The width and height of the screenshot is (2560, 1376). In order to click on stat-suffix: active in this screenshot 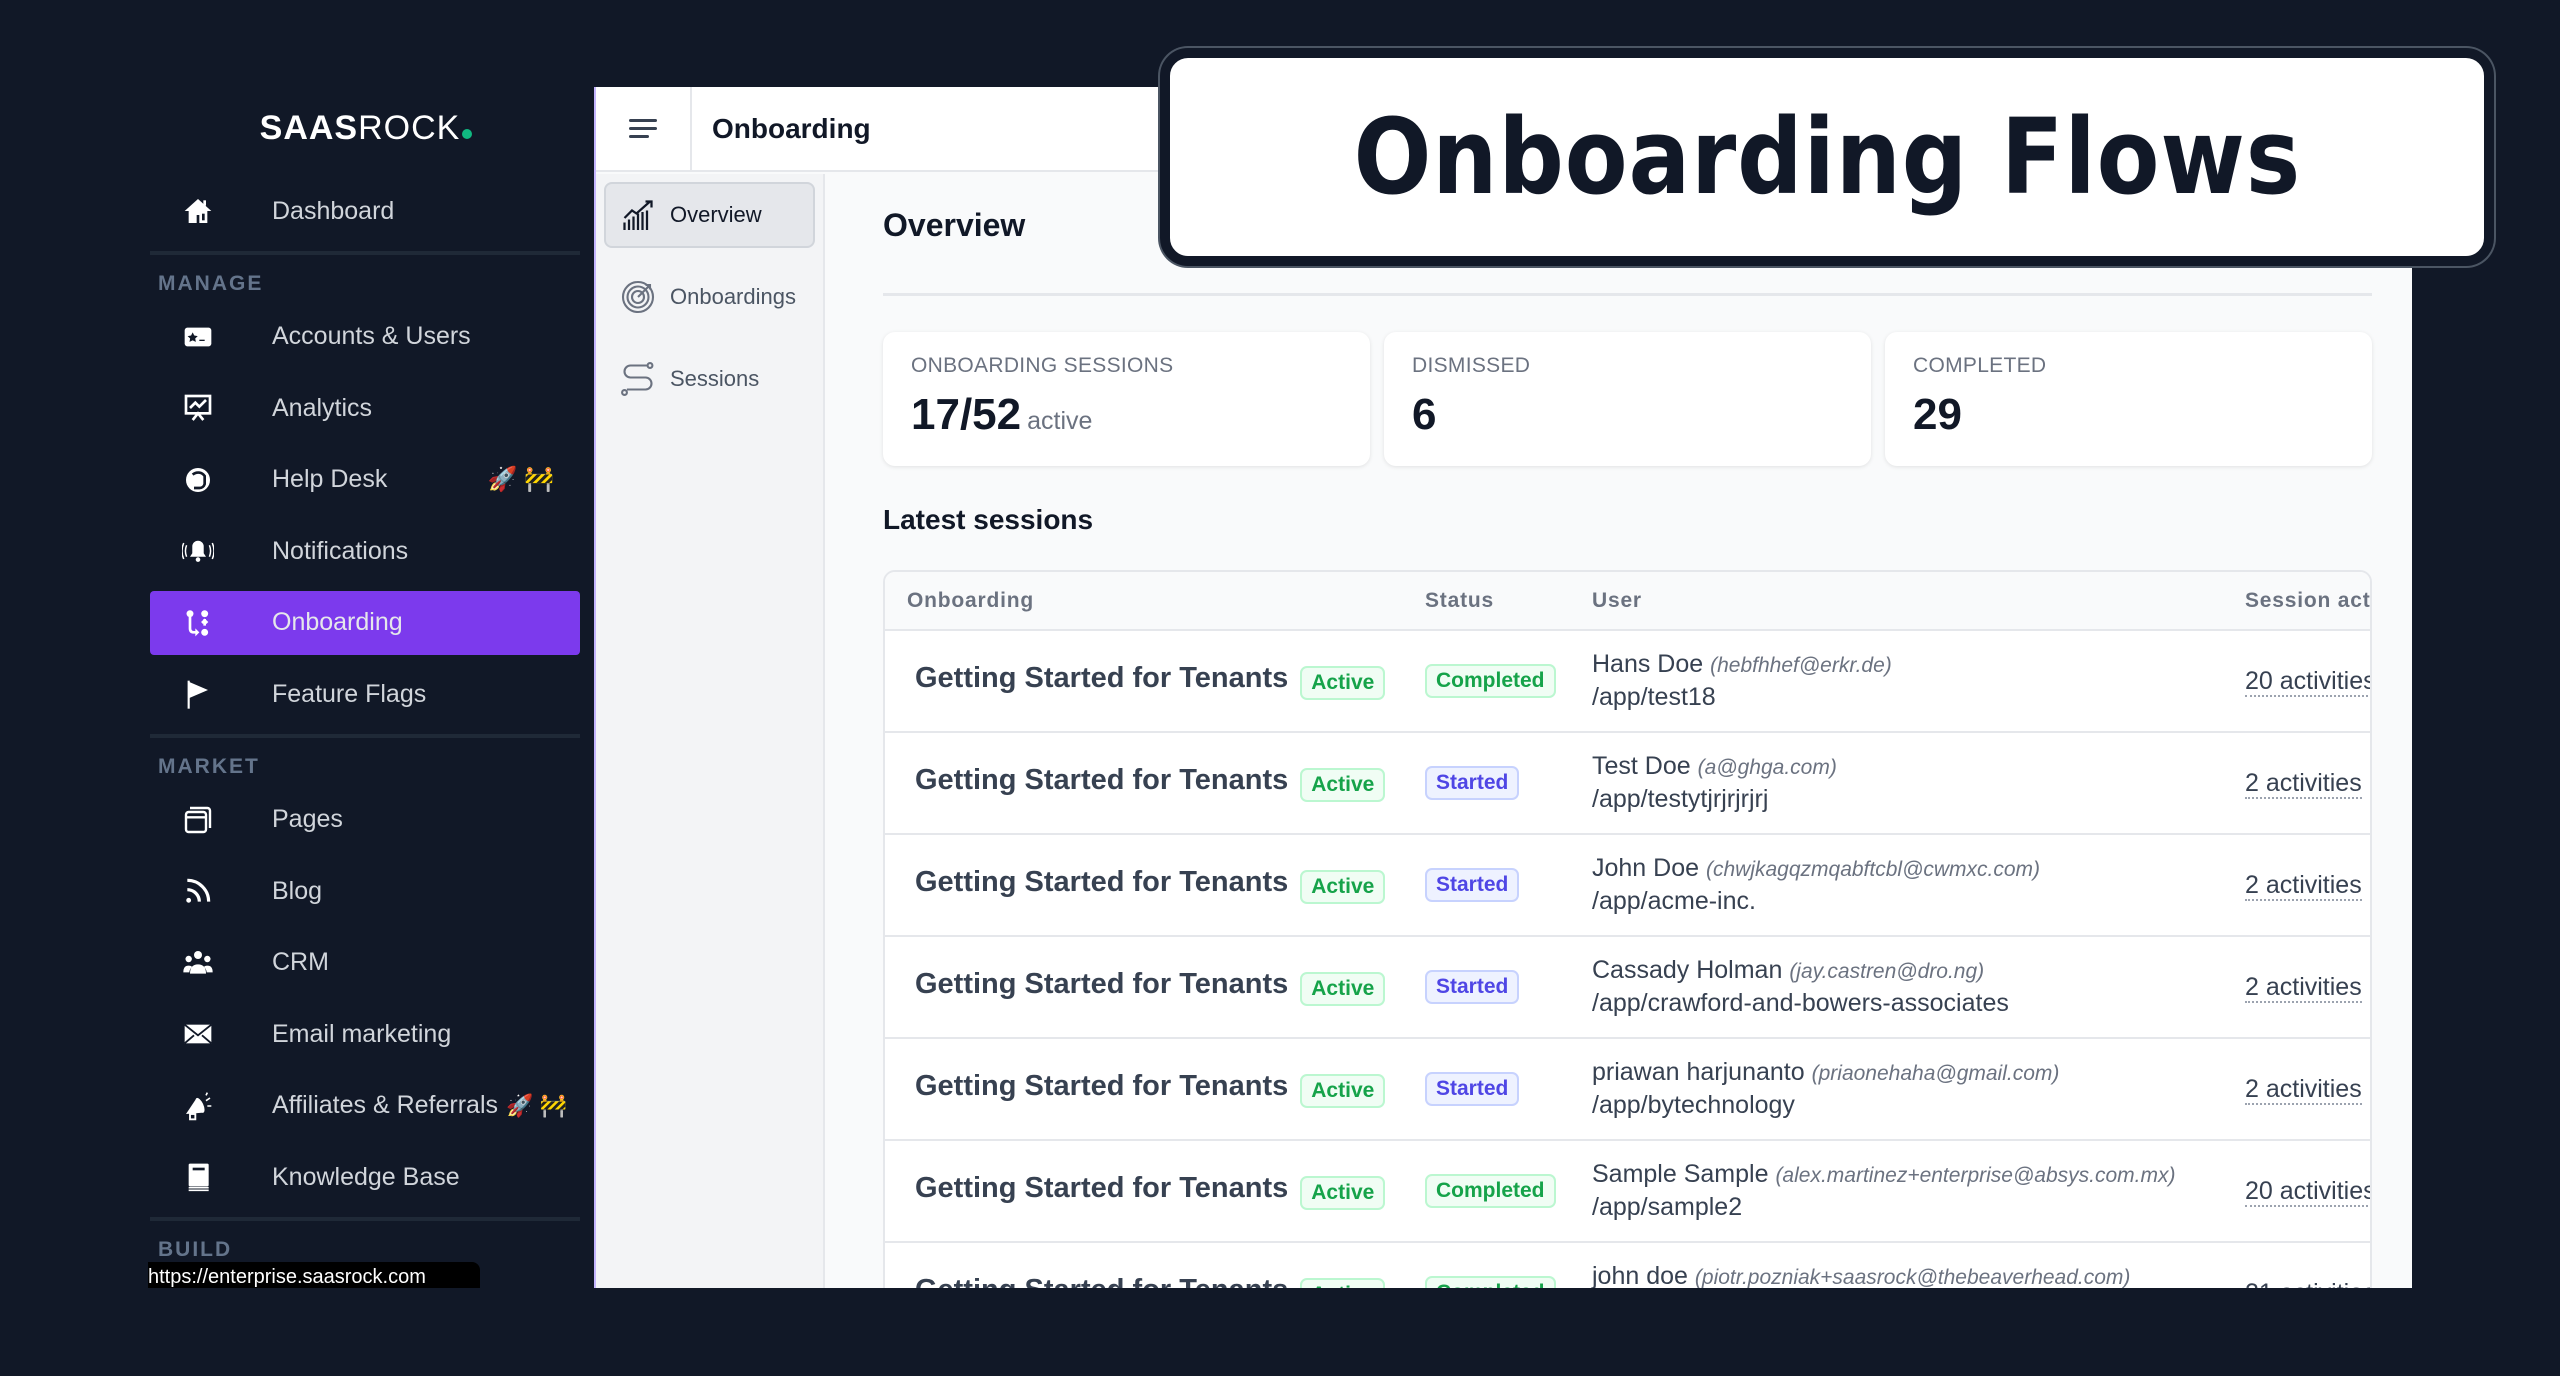, I will do `click(1060, 421)`.